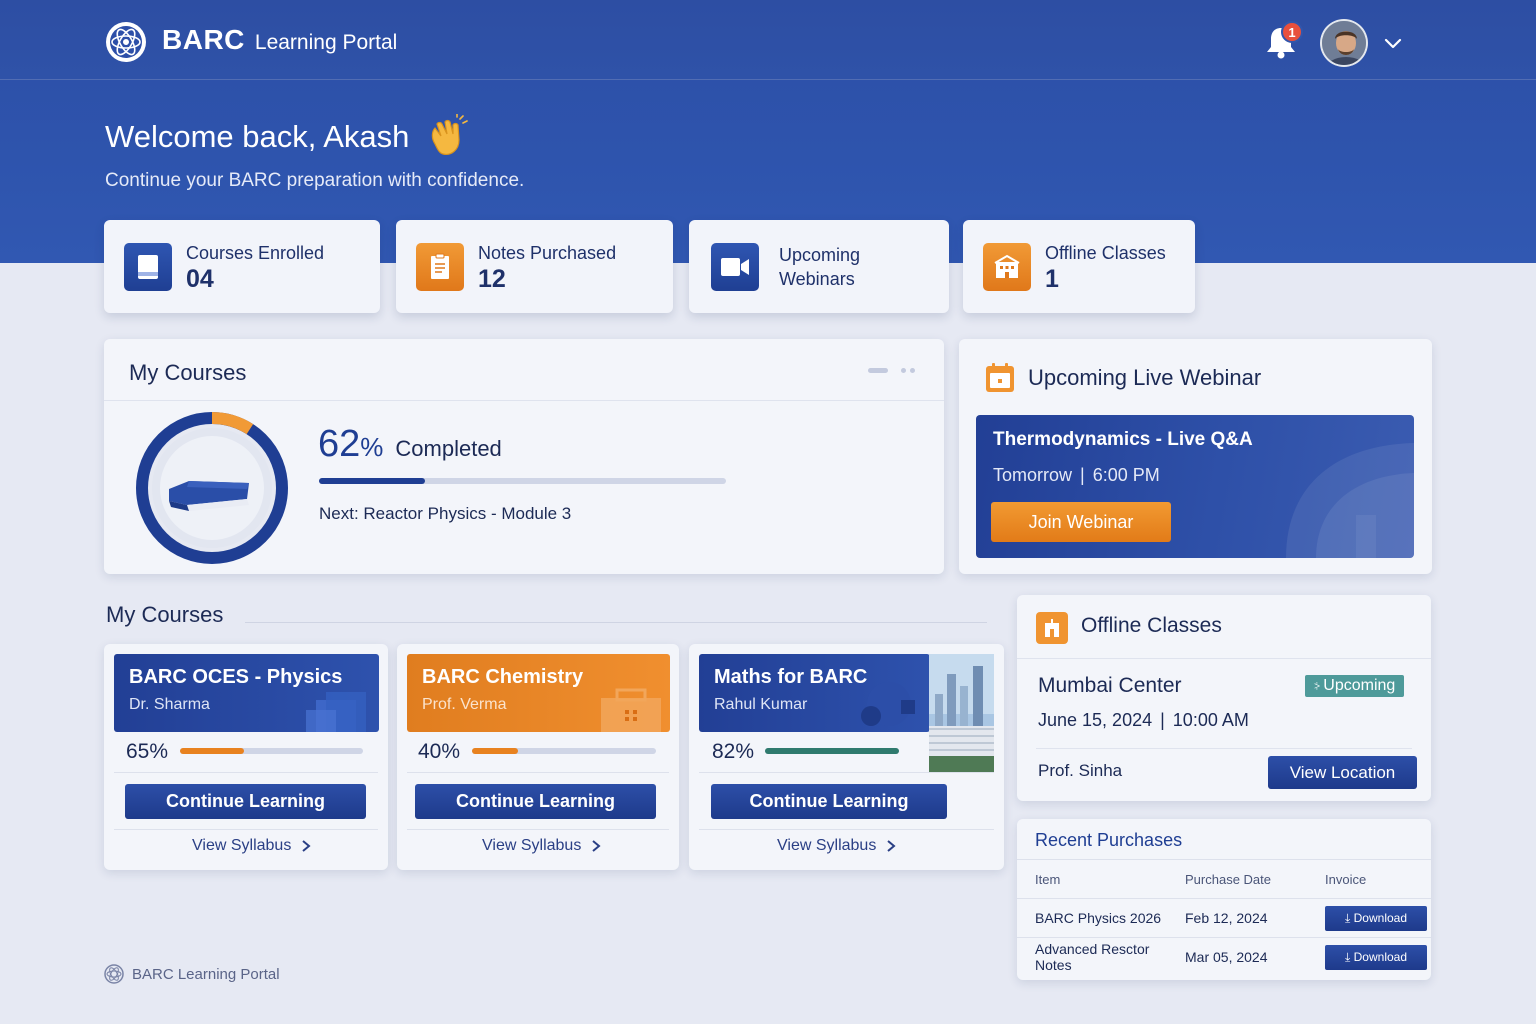 The height and width of the screenshot is (1024, 1536). Describe the element at coordinates (1143, 720) in the screenshot. I see `class-schedule: June 15, 2024 | 10:00 AM` at that location.